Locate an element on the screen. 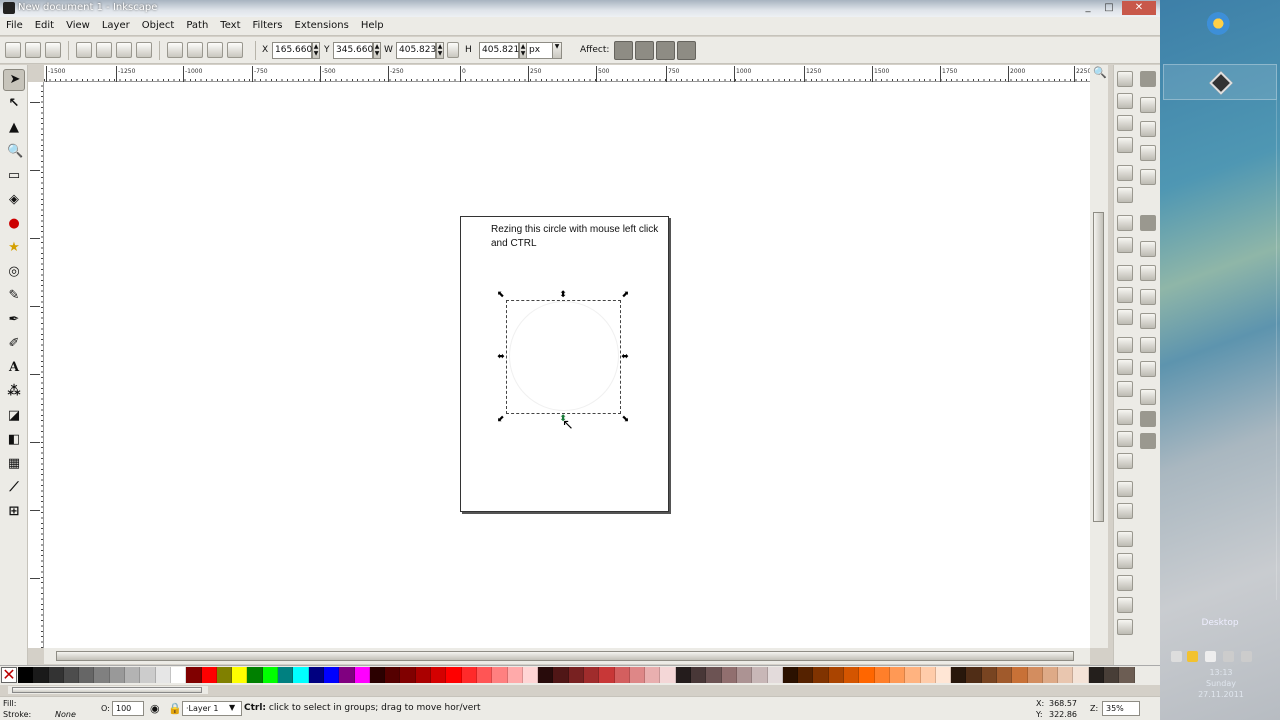 This screenshot has width=1280, height=720. lower-to-bottom-icon is located at coordinates (235, 50).